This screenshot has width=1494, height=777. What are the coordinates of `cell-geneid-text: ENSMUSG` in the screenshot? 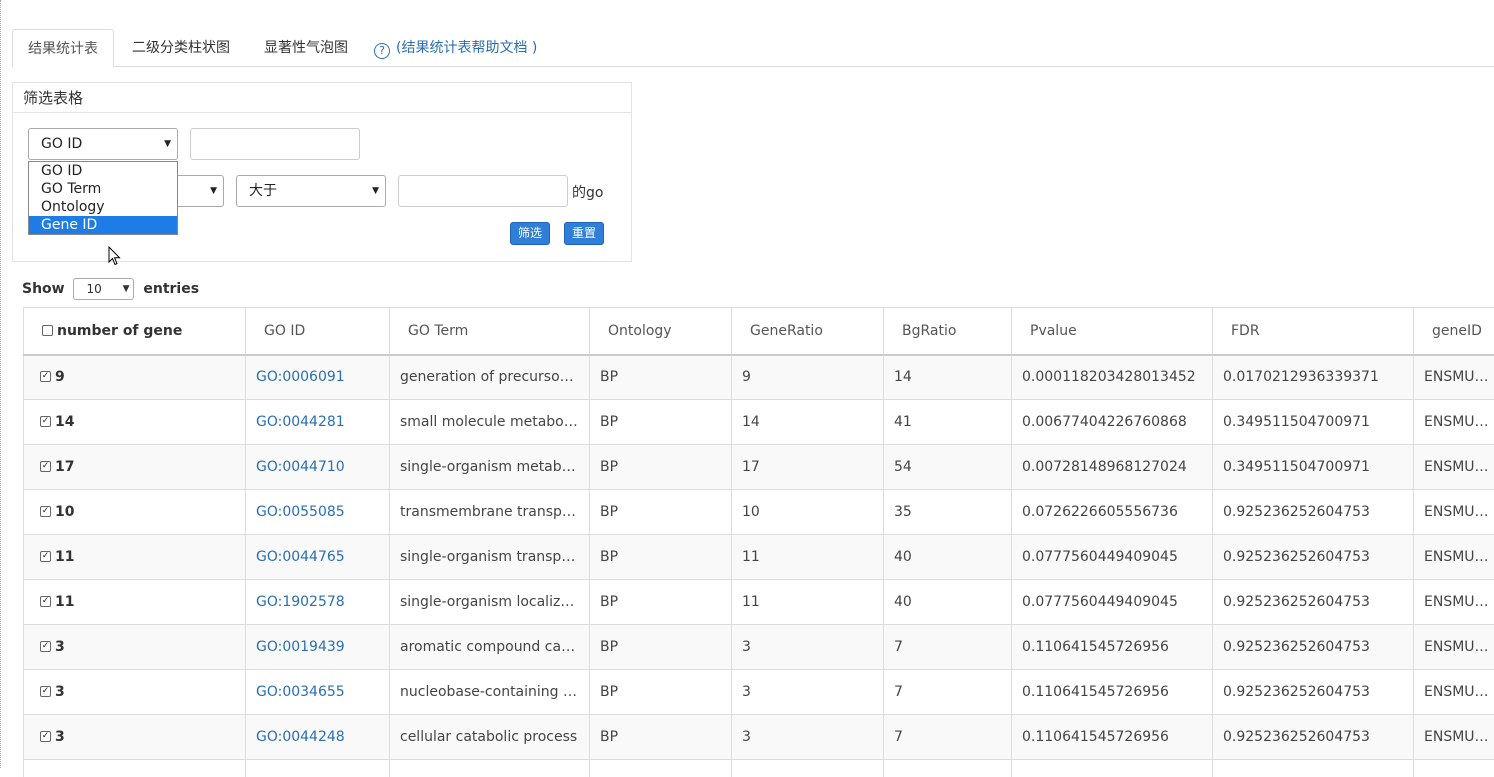 It's located at (1459, 422).